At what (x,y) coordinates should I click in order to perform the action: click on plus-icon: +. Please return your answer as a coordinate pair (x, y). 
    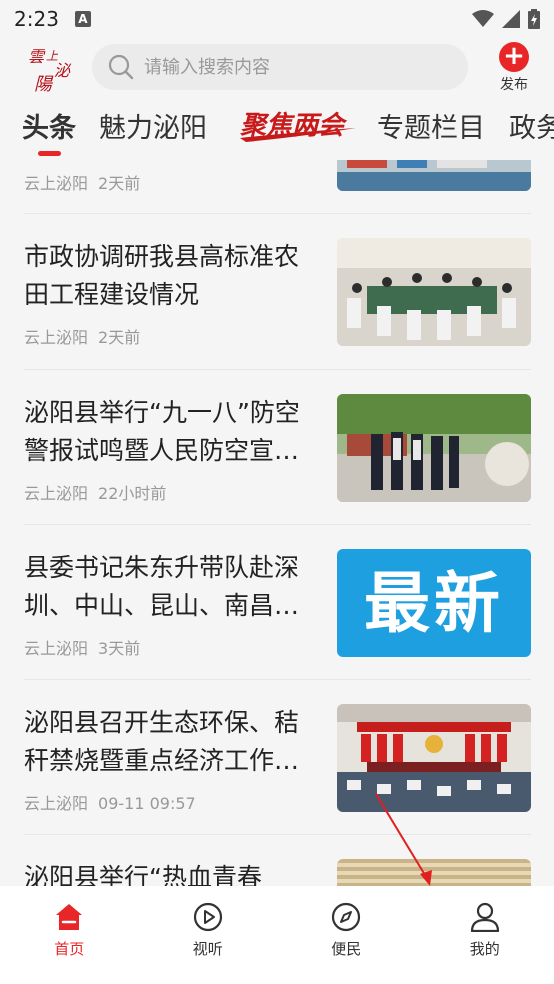
    Looking at the image, I should click on (514, 57).